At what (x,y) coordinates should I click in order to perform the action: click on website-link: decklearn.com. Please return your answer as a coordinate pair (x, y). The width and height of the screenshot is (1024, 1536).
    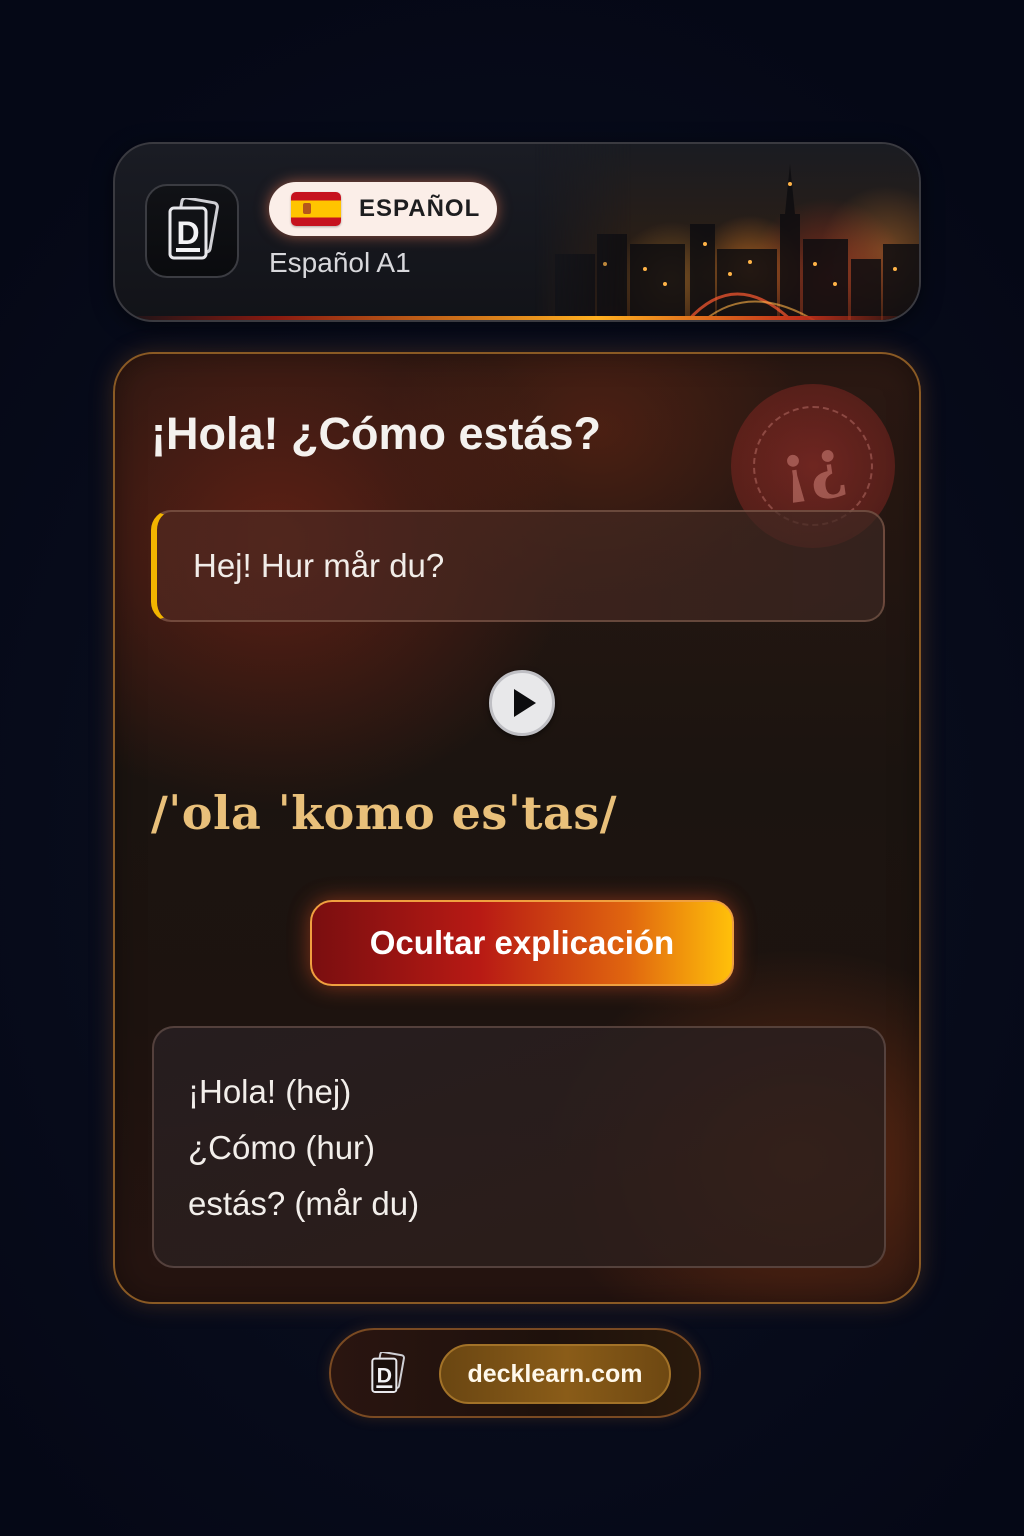
    Looking at the image, I should click on (555, 1374).